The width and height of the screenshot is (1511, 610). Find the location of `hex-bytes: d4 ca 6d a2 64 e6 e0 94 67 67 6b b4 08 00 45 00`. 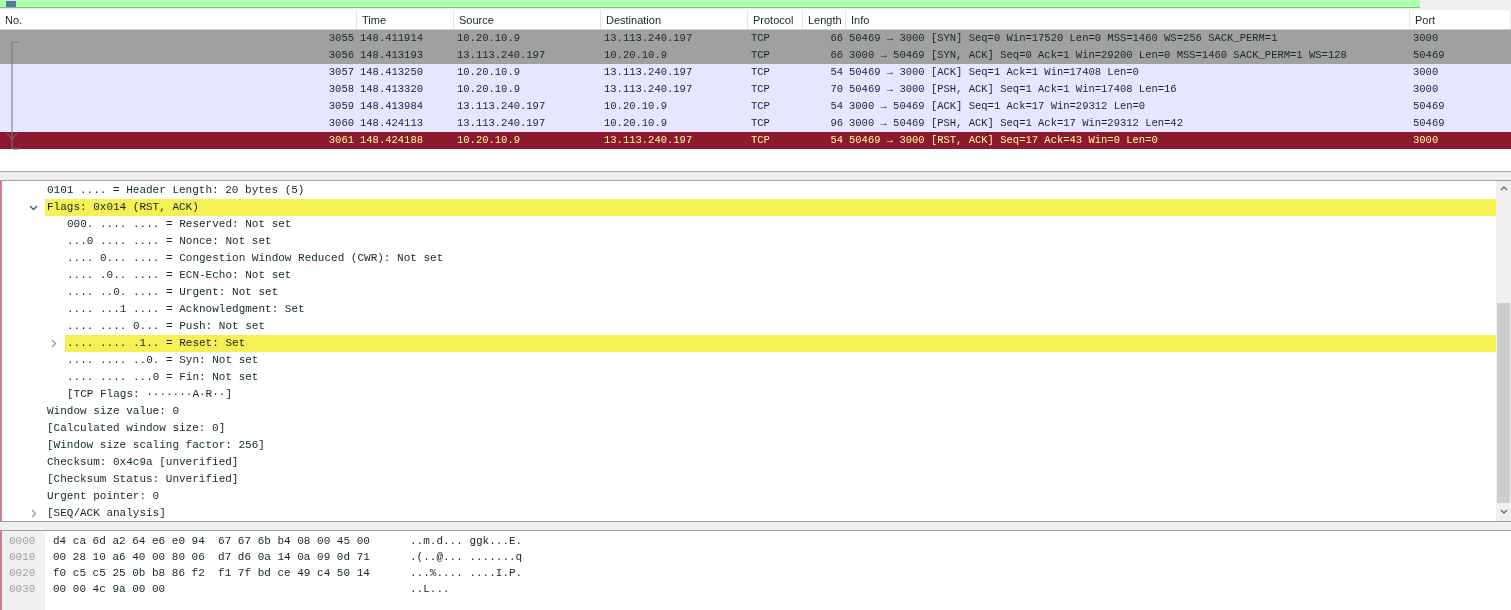

hex-bytes: d4 ca 6d a2 64 e6 e0 94 67 67 6b b4 08 00 45 00 is located at coordinates (212, 541).